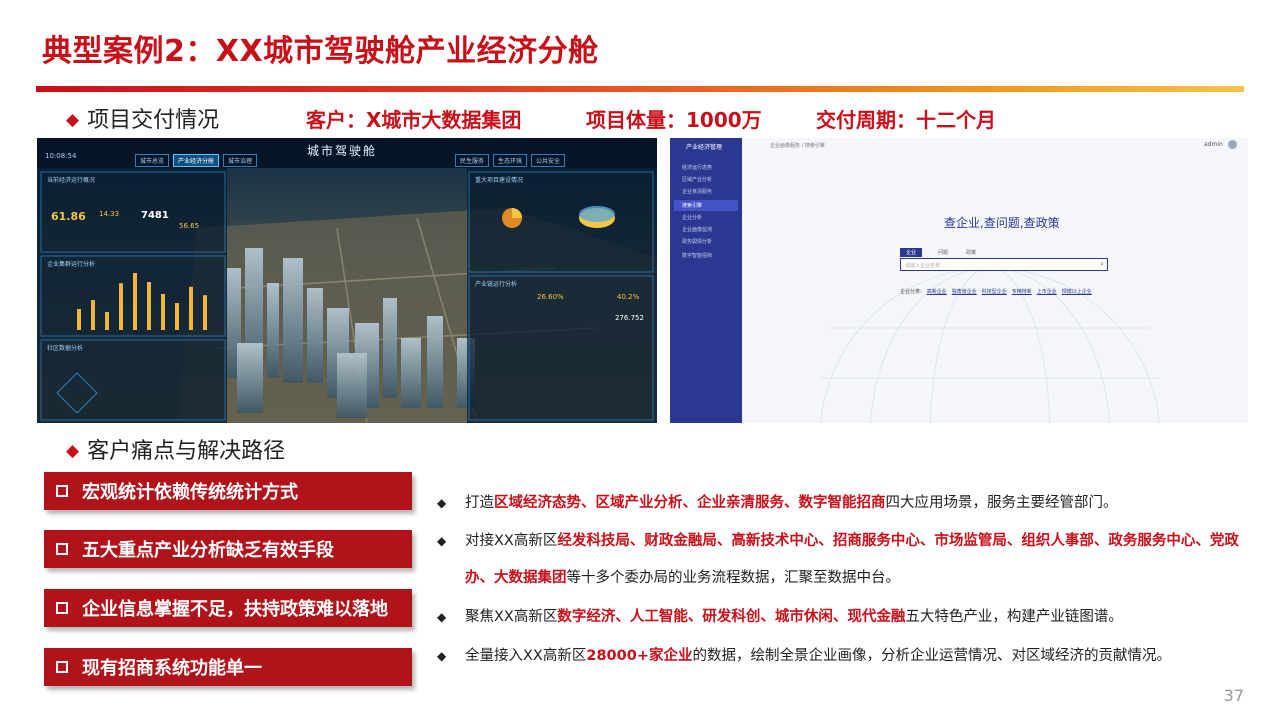 This screenshot has width=1280, height=720. I want to click on hot-link: 上市企业, so click(1047, 291).